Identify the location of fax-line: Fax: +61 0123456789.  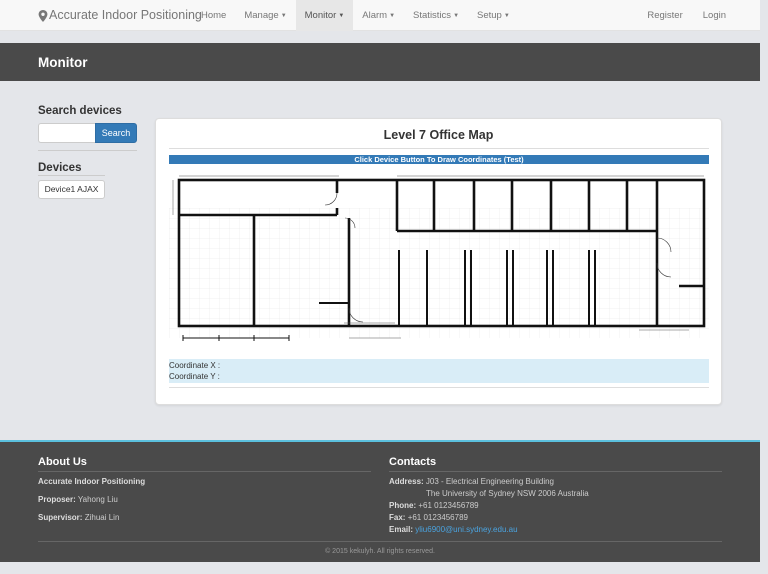
(428, 517).